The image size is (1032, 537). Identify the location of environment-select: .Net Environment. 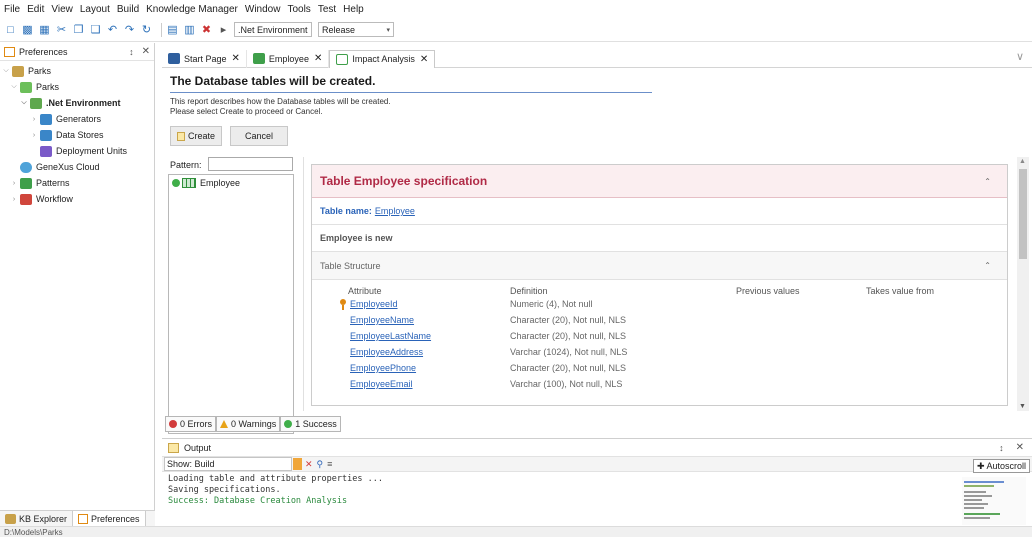
(273, 29).